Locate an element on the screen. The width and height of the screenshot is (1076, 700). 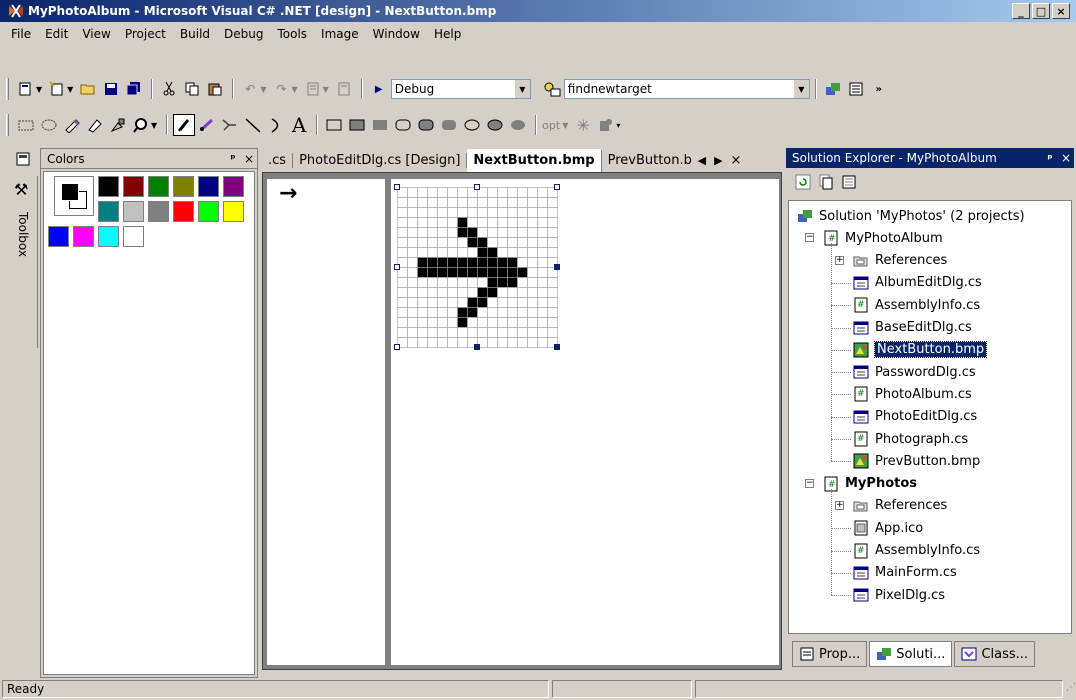
current-color-indicator is located at coordinates (74, 196).